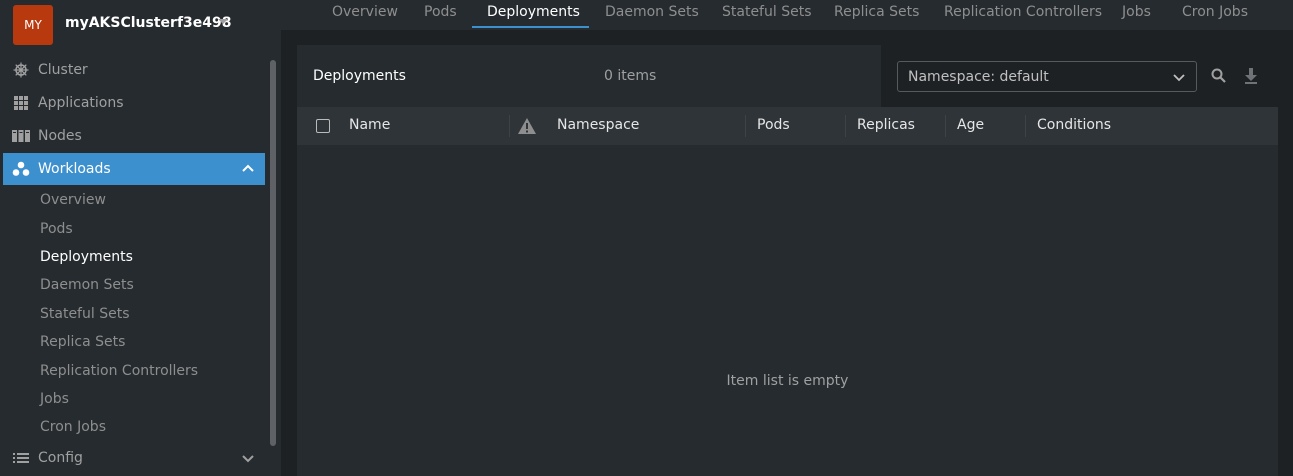 This screenshot has height=476, width=1293. Describe the element at coordinates (56, 229) in the screenshot. I see `sidebar-subitem-pods: Pods` at that location.